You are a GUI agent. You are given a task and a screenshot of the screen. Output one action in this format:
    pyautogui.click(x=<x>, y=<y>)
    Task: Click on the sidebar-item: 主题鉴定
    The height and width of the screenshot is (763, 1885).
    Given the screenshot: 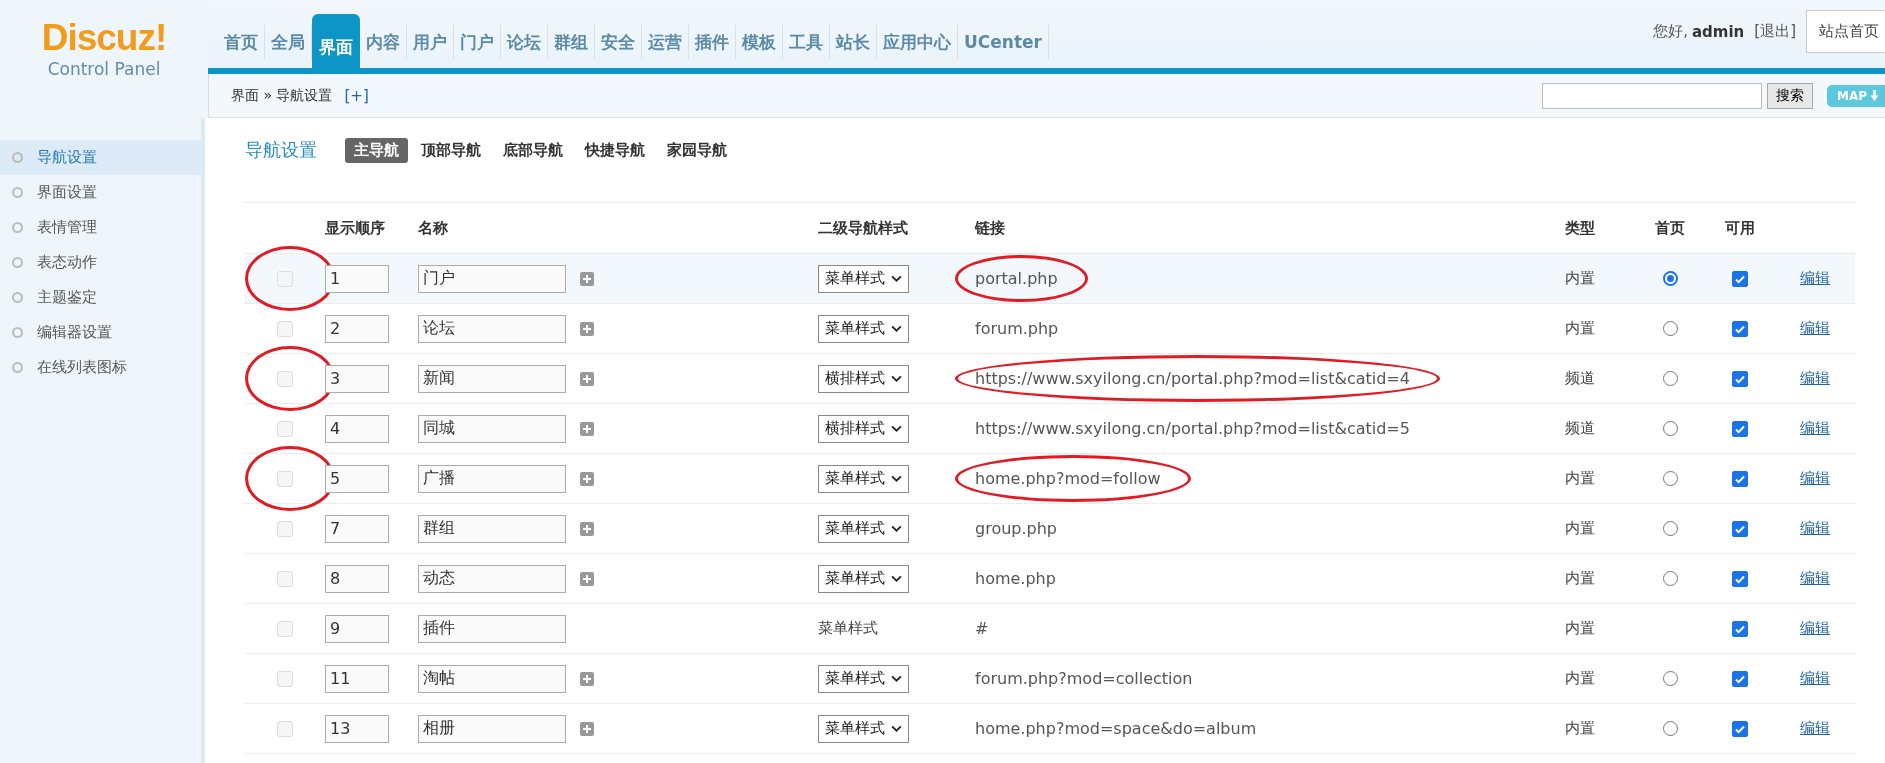 What is the action you would take?
    pyautogui.click(x=100, y=297)
    